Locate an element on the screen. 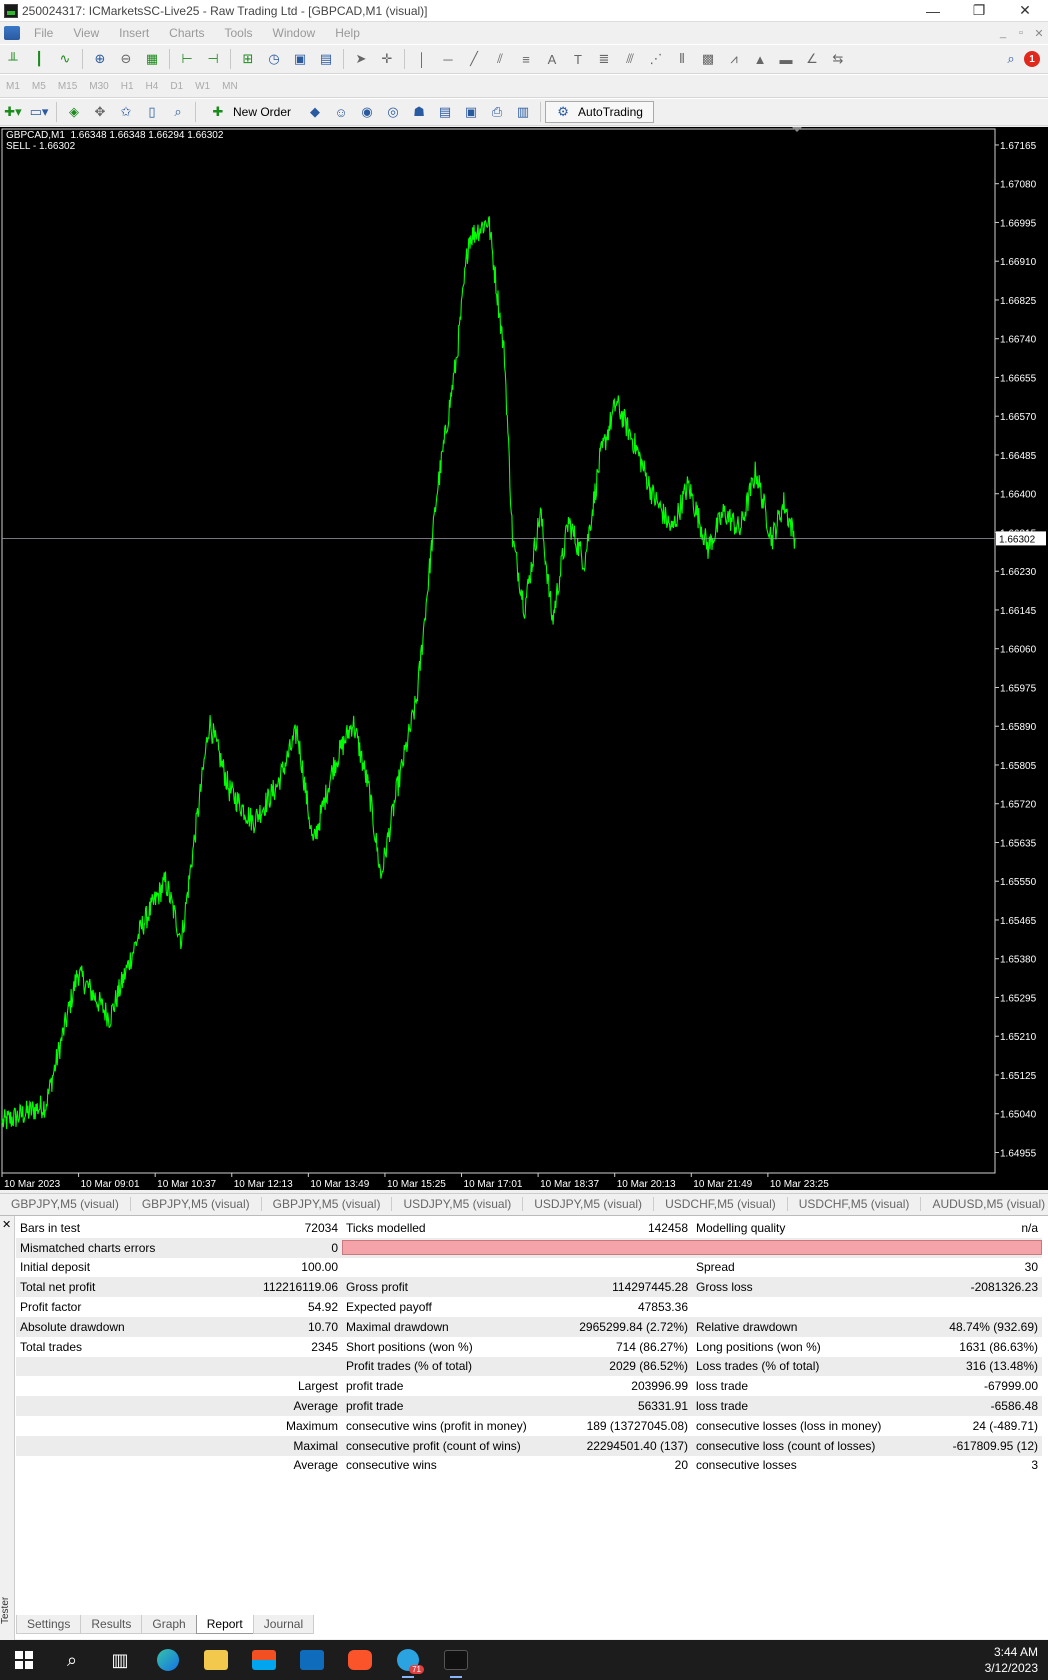  tester-close-icon: ✕ is located at coordinates (6, 1224).